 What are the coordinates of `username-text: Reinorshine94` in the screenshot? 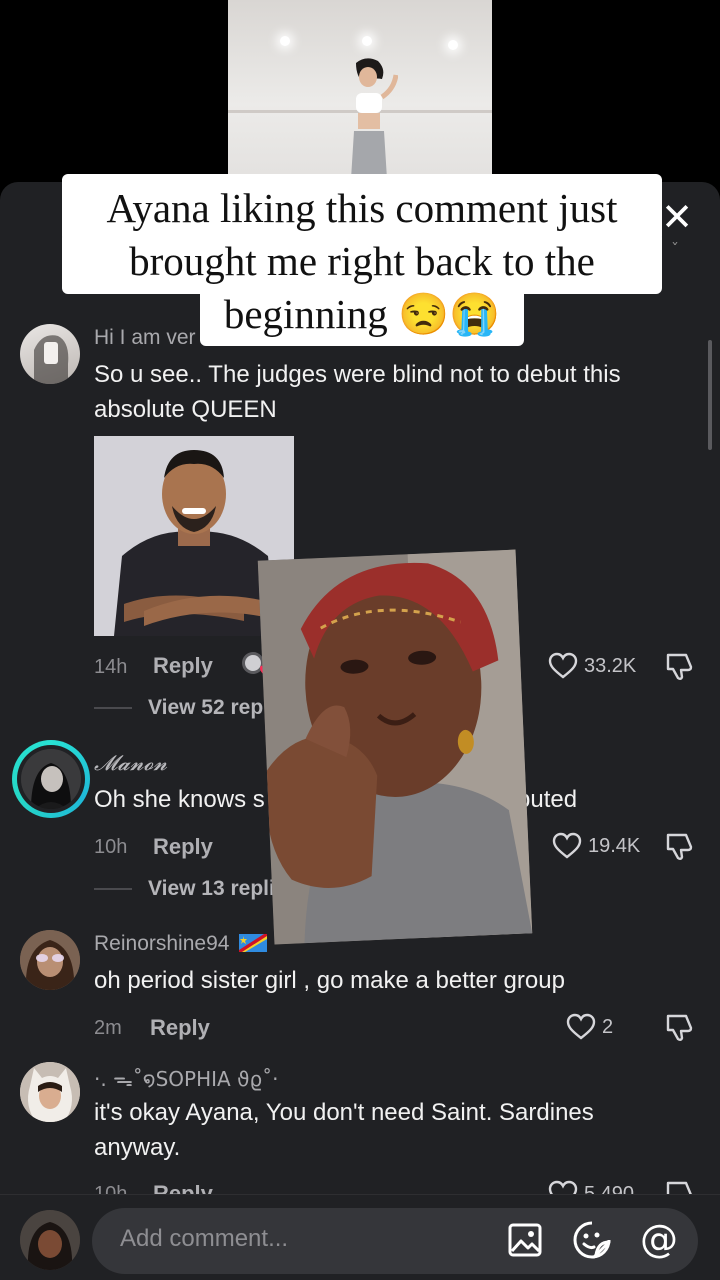 It's located at (162, 943).